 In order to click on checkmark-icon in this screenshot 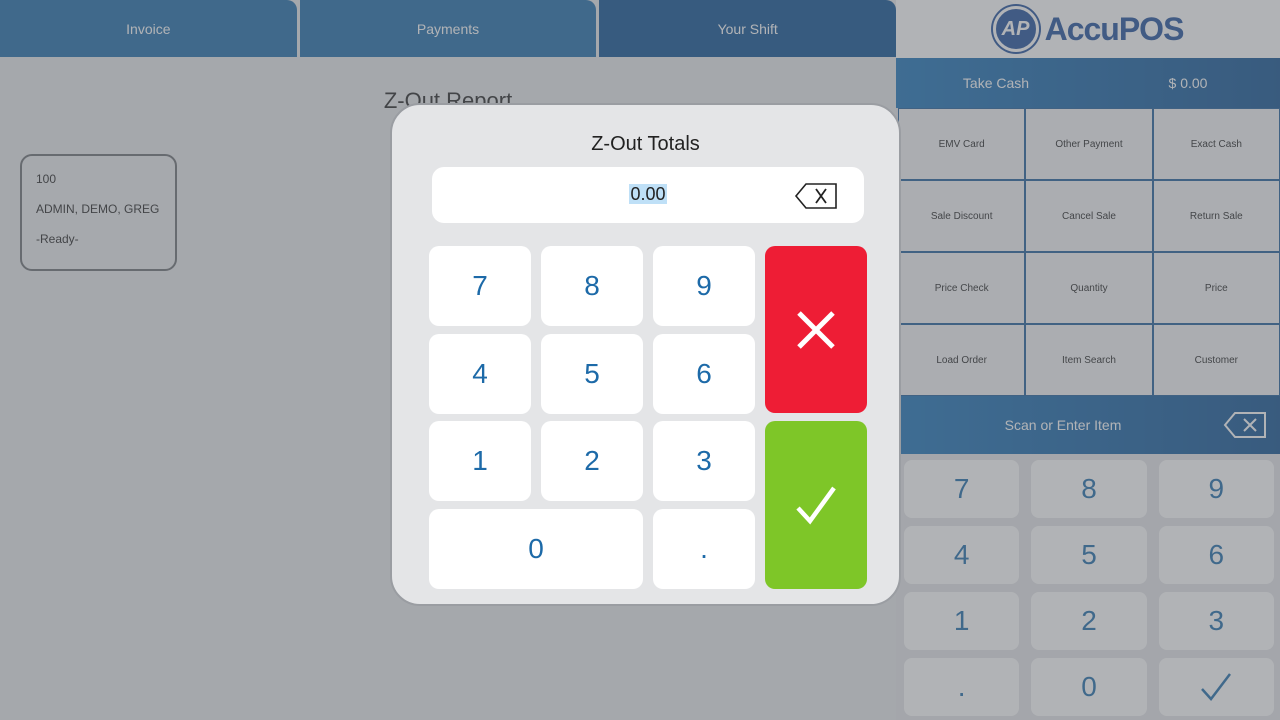, I will do `click(816, 505)`.